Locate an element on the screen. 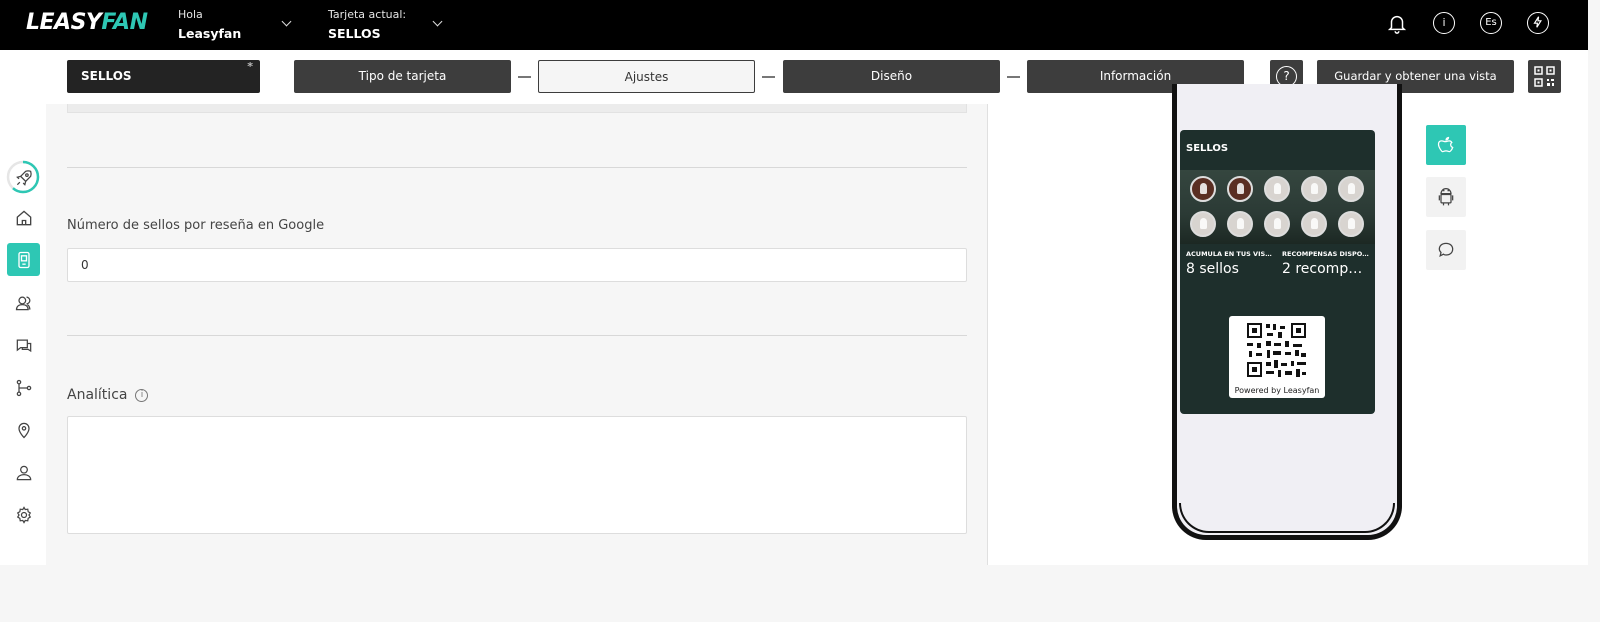 The width and height of the screenshot is (1600, 622). previous-field is located at coordinates (517, 108).